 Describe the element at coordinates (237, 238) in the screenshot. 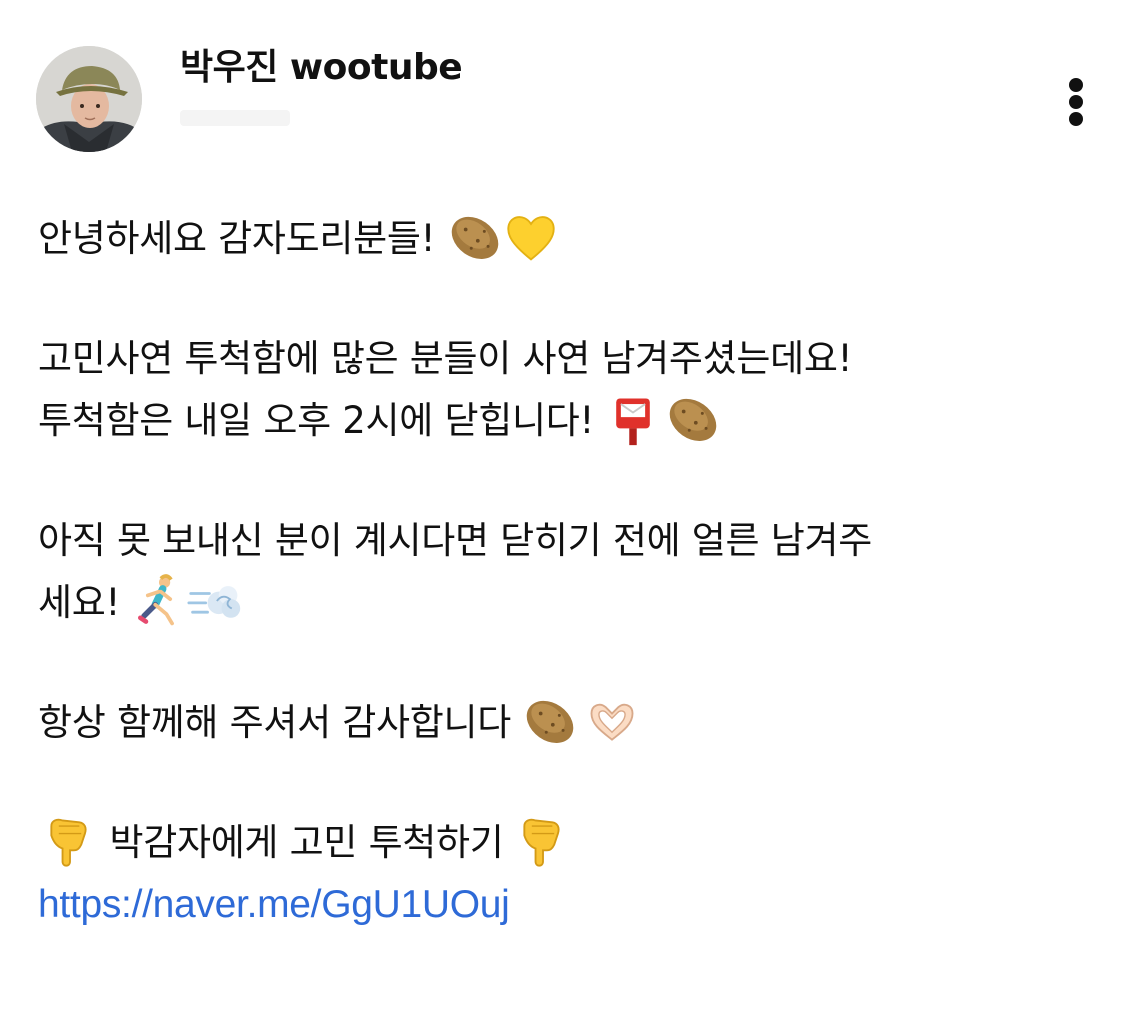

I see `greeting-text: 안녕하세요 감자도리분들!` at that location.